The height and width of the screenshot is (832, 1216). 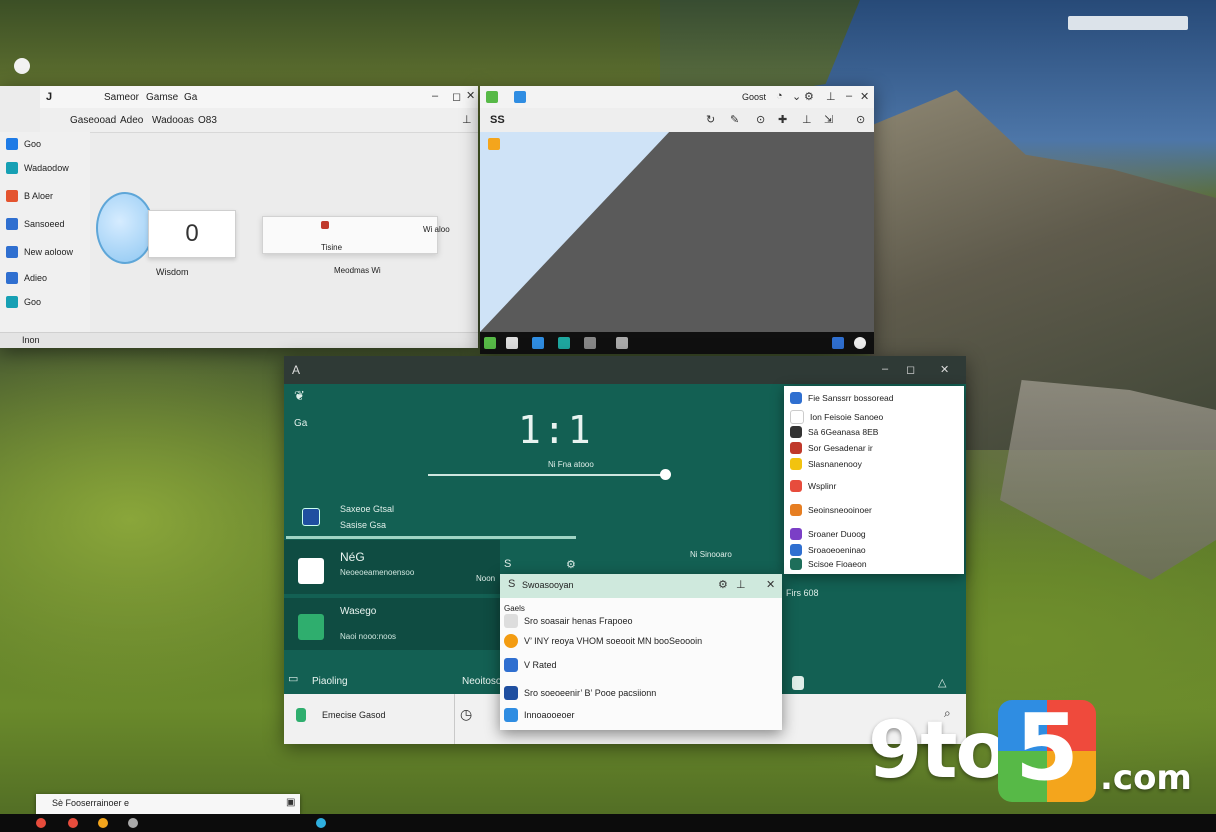 What do you see at coordinates (546, 475) in the screenshot?
I see `time-slider` at bounding box center [546, 475].